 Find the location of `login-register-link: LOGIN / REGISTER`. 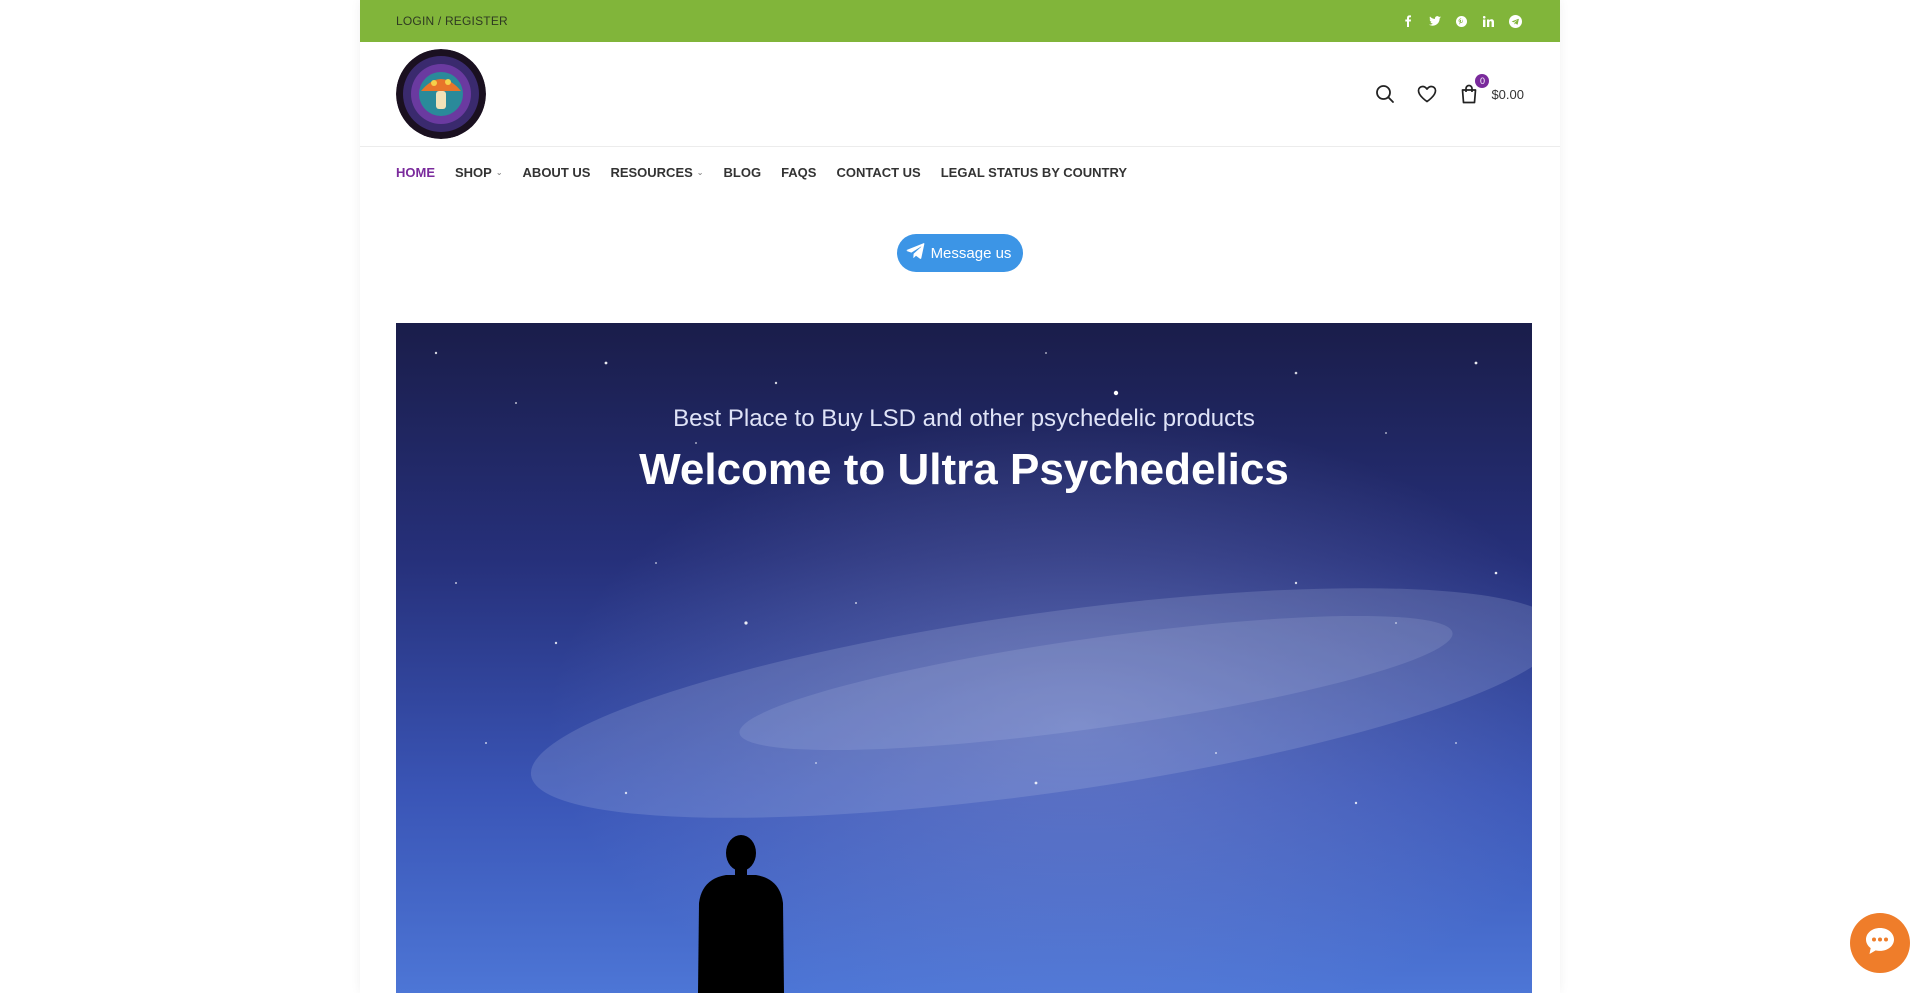

login-register-link: LOGIN / REGISTER is located at coordinates (452, 21).